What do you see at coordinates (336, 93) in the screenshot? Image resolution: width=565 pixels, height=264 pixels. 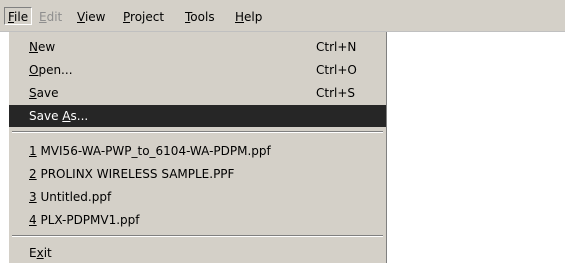 I see `menu-item-save-shortcut: Ctrl+S` at bounding box center [336, 93].